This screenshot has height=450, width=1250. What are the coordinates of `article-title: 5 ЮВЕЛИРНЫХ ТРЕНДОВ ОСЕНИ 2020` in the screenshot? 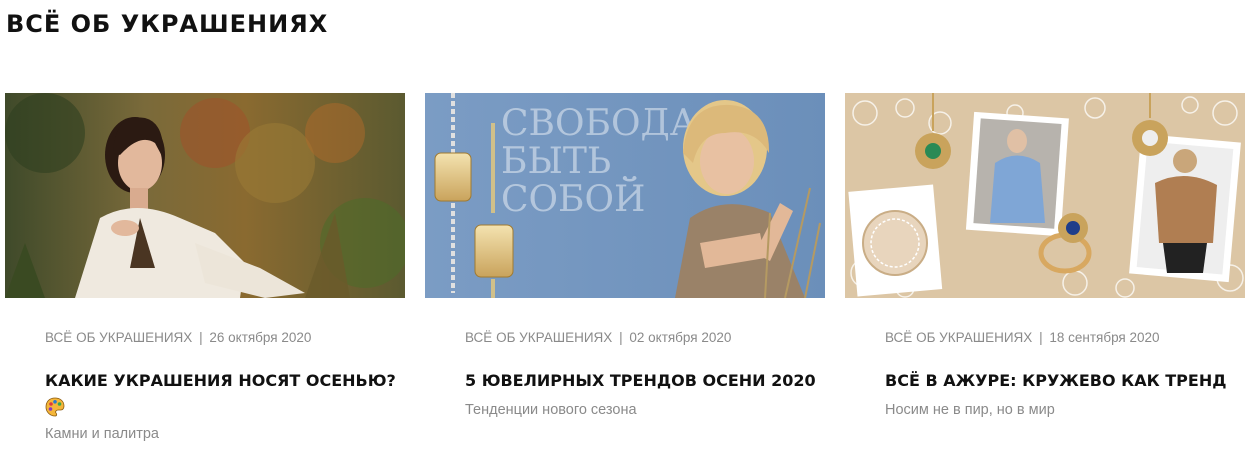 It's located at (642, 381).